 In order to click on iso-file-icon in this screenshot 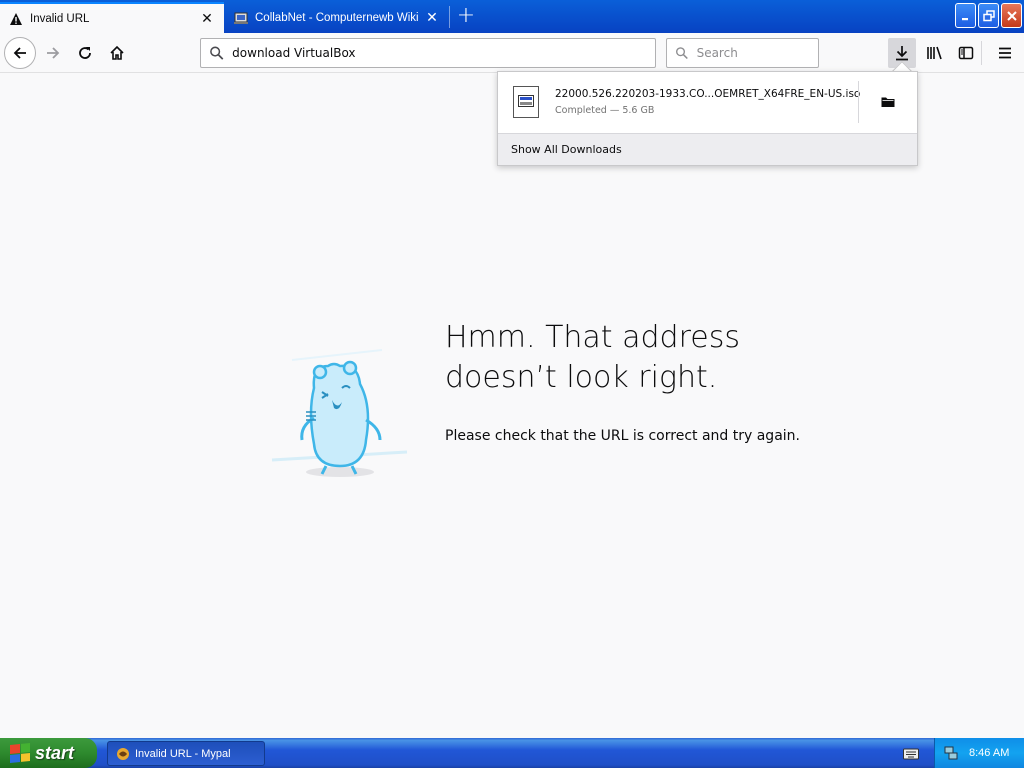, I will do `click(526, 102)`.